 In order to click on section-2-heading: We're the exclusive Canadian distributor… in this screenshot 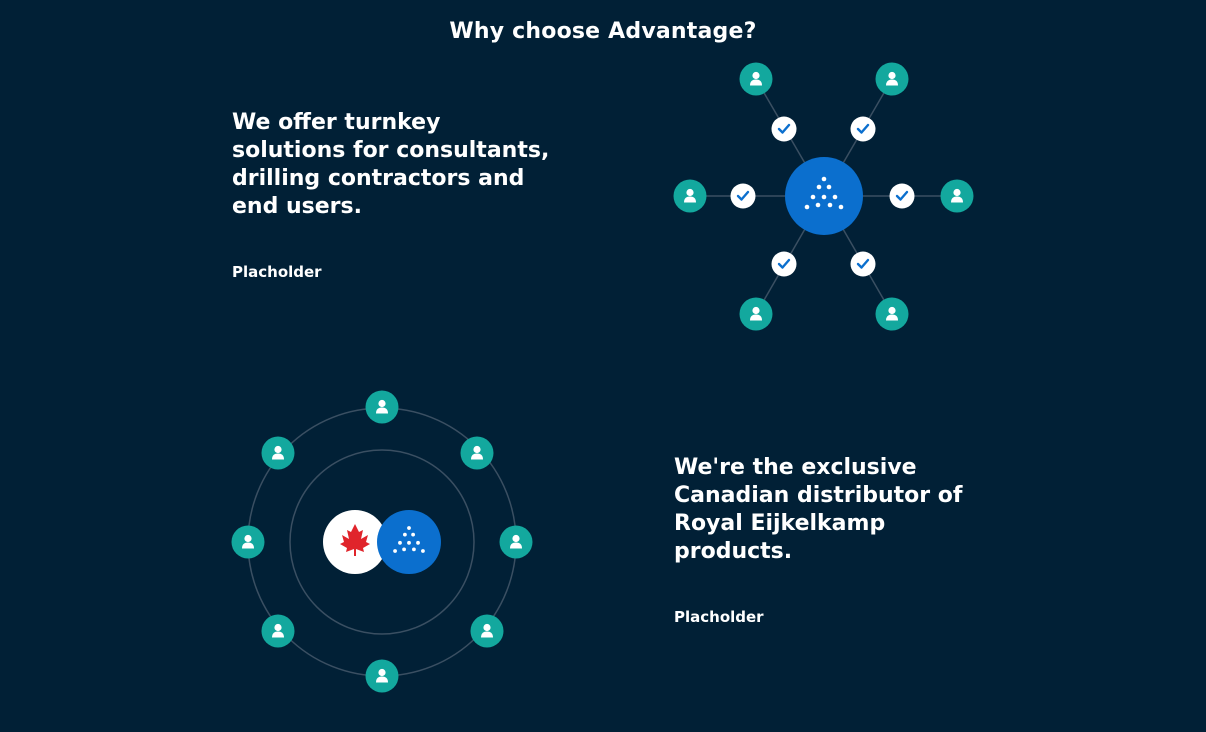, I will do `click(818, 509)`.